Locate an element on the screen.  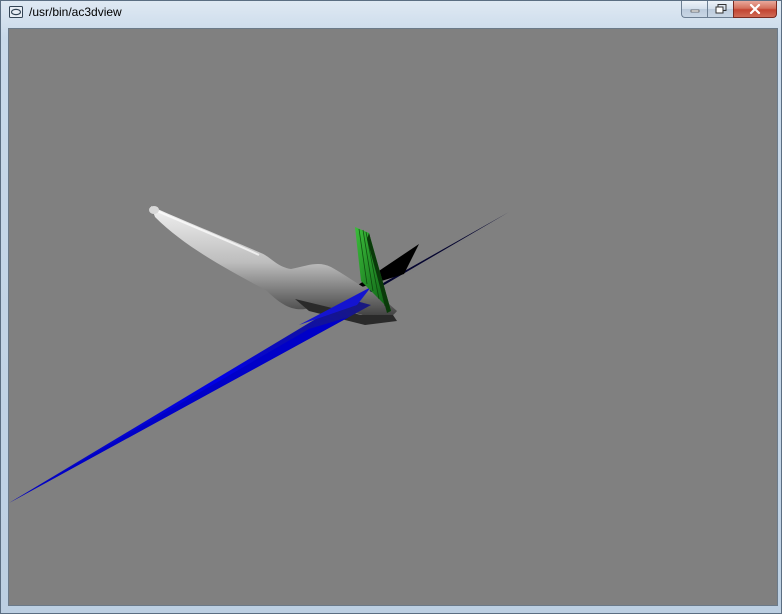
close-button is located at coordinates (755, 9).